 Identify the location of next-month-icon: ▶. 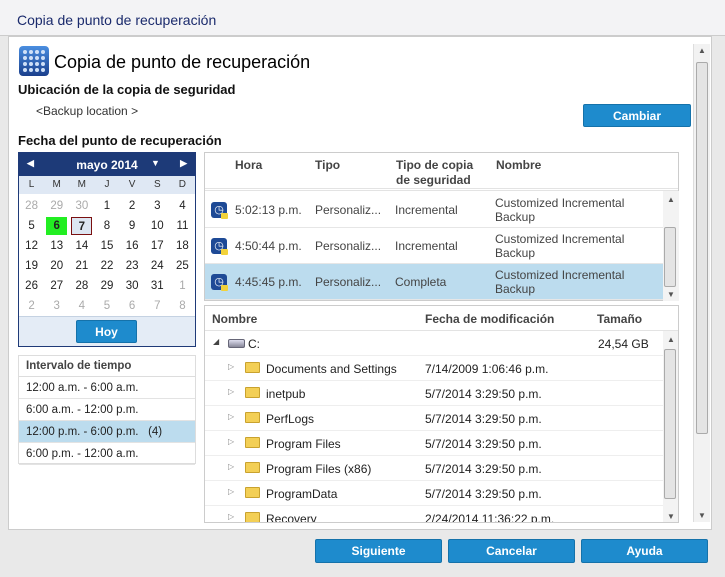
(183, 163).